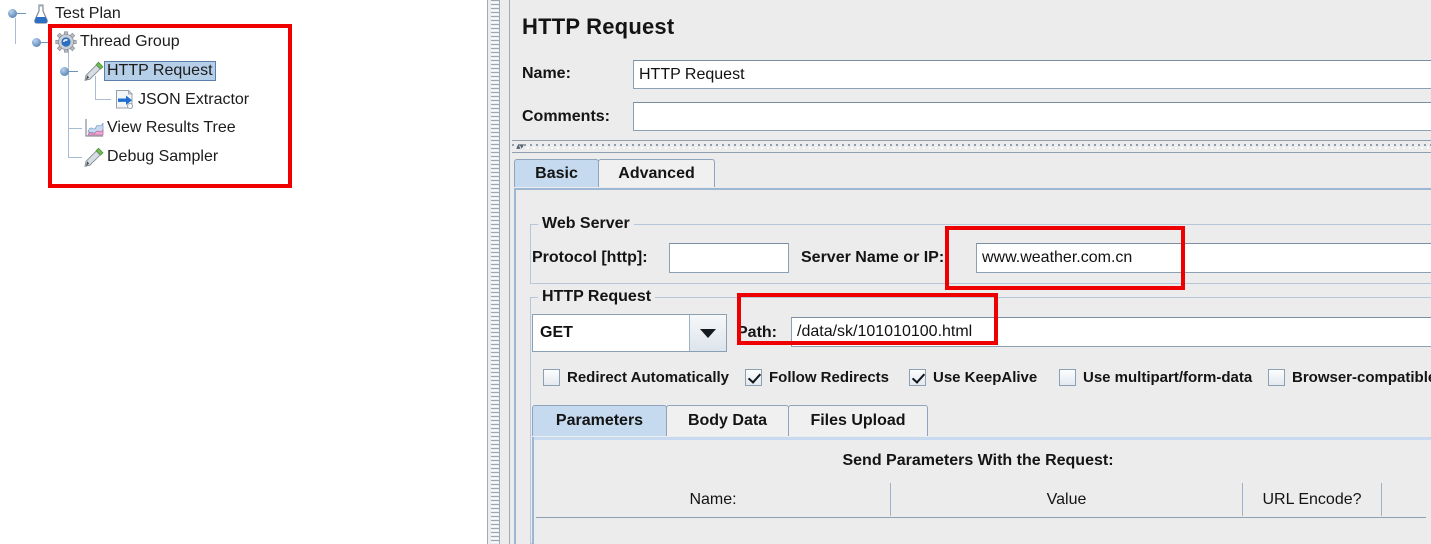 The height and width of the screenshot is (544, 1431). What do you see at coordinates (713, 499) in the screenshot?
I see `column-header-name: Name:` at bounding box center [713, 499].